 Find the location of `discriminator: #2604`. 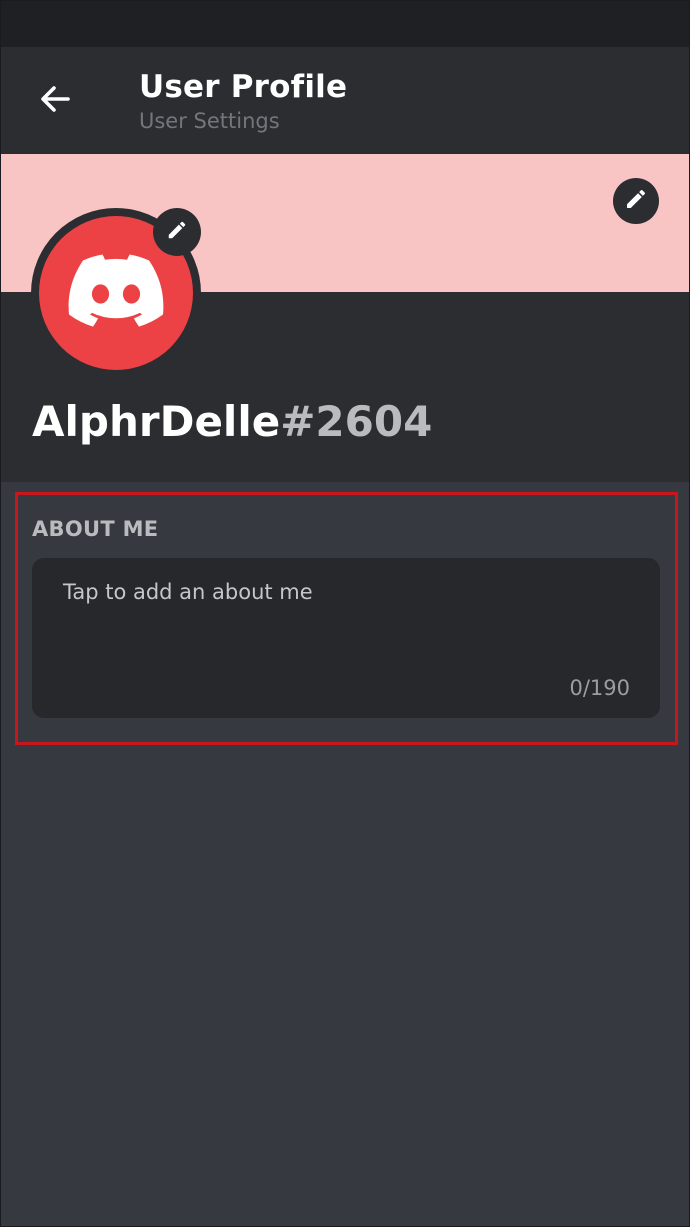

discriminator: #2604 is located at coordinates (356, 421).